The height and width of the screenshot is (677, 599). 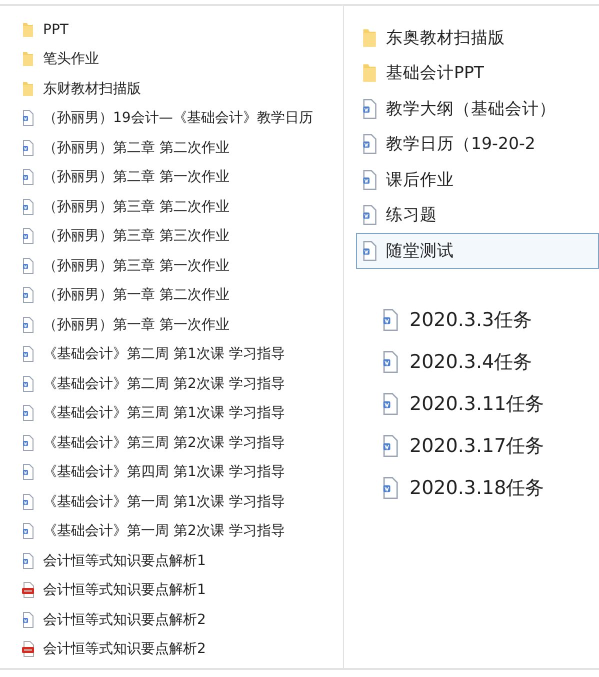 I want to click on file-name: 《基础会计》第四周 第1次课 学习指导, so click(x=164, y=472).